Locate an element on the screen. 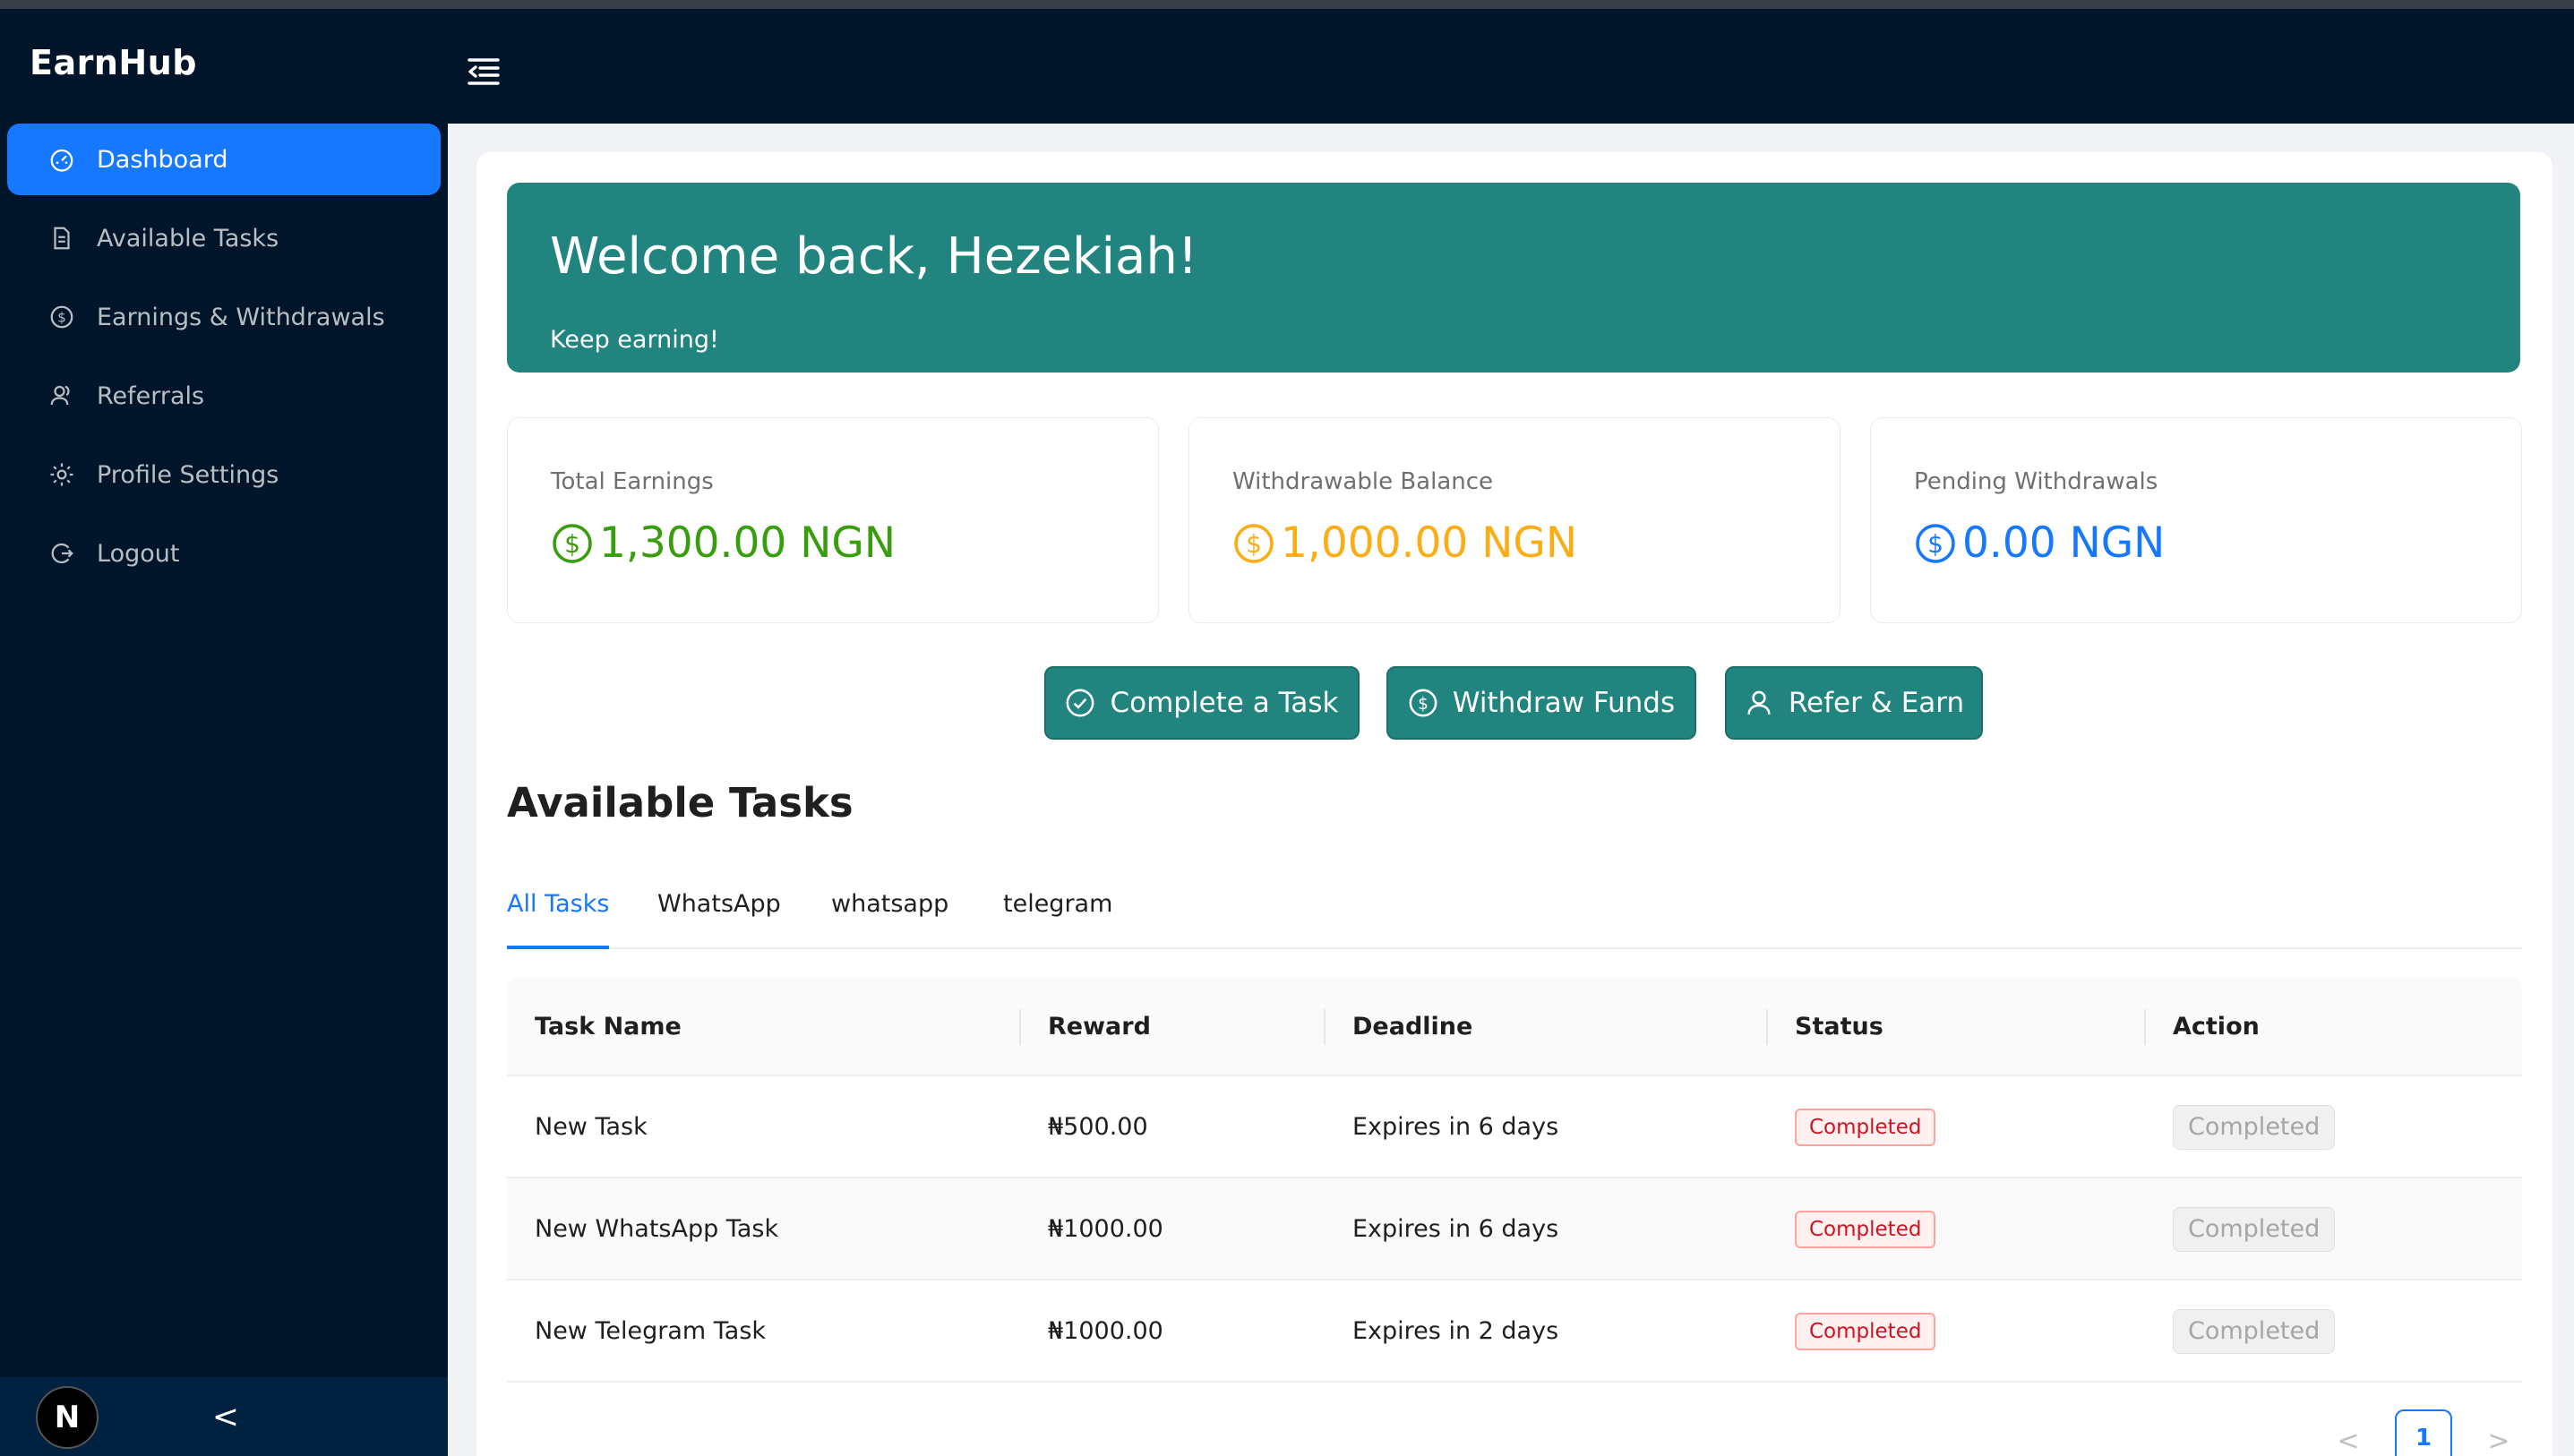  collapse-sidebar-button: < is located at coordinates (226, 1416).